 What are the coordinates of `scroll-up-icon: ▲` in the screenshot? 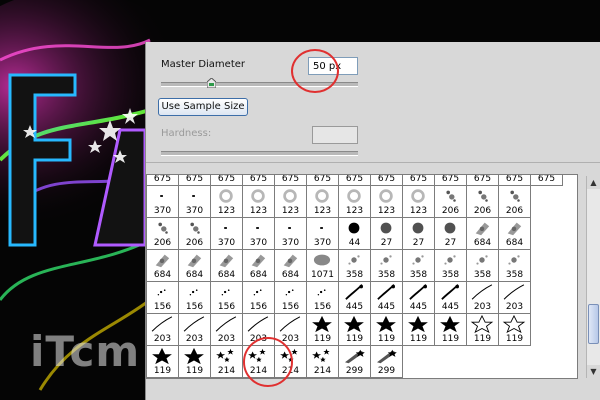 It's located at (593, 182).